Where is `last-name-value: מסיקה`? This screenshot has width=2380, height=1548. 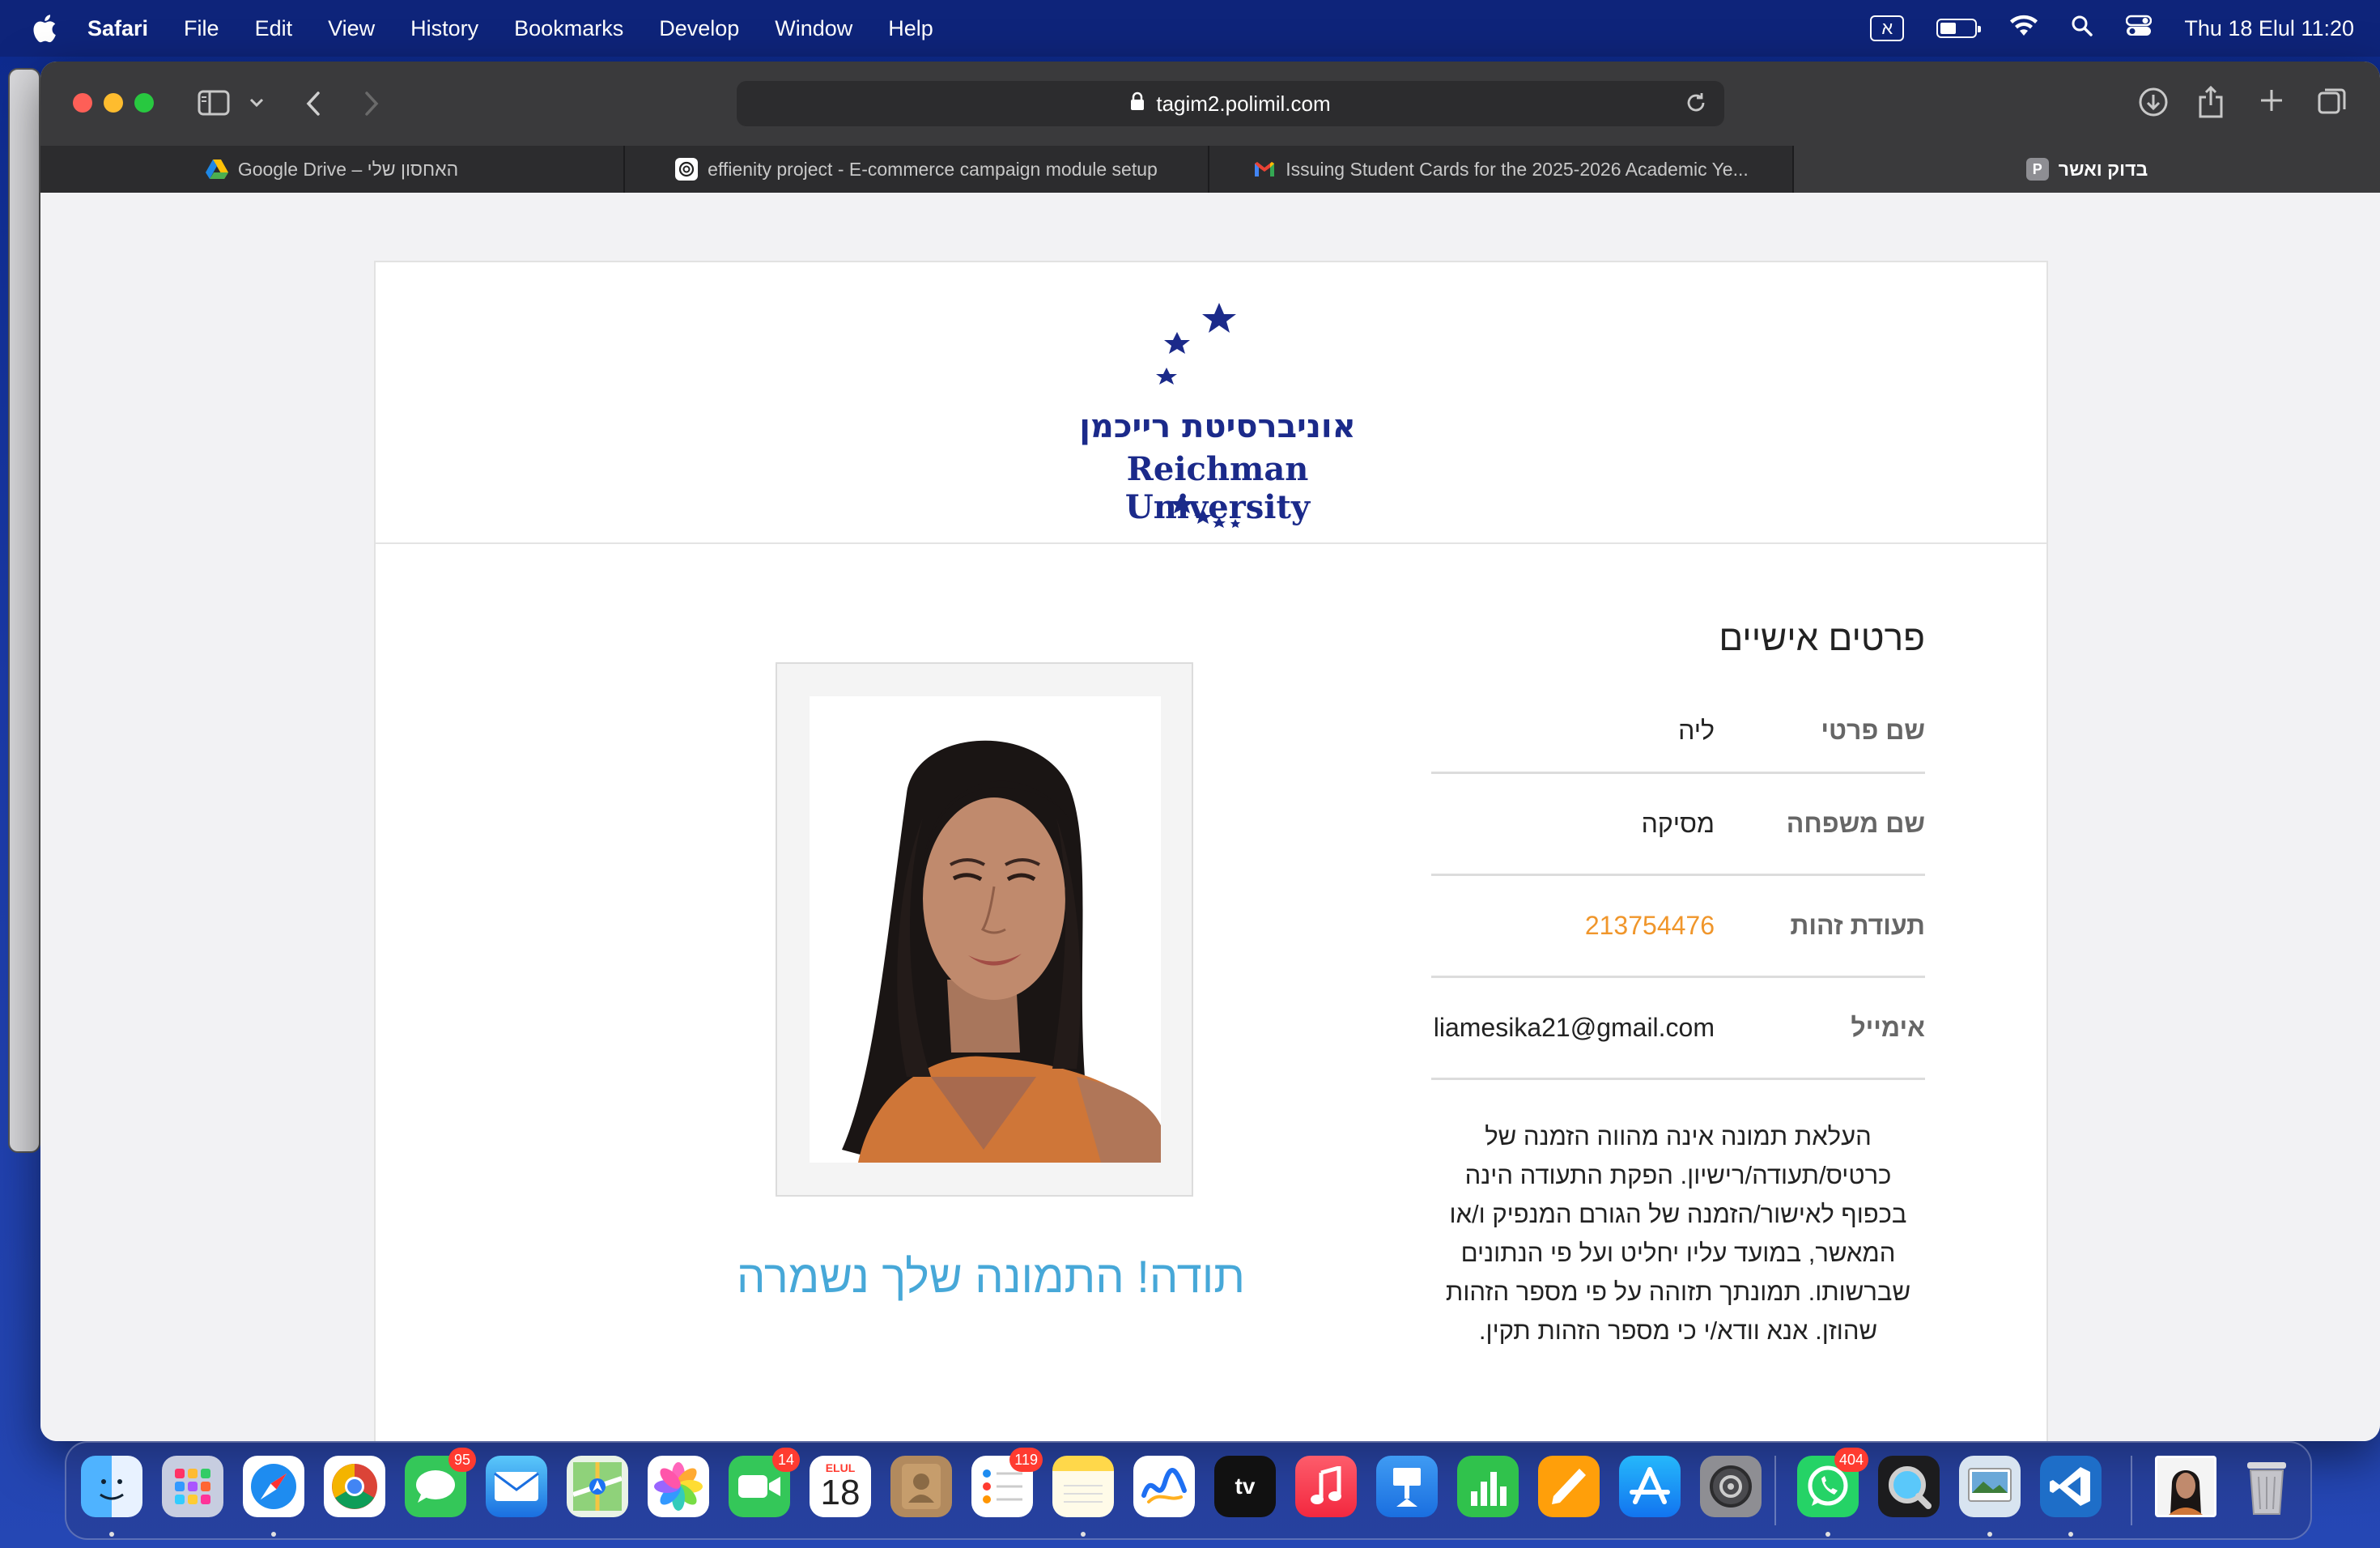
last-name-value: מסיקה is located at coordinates (1678, 824).